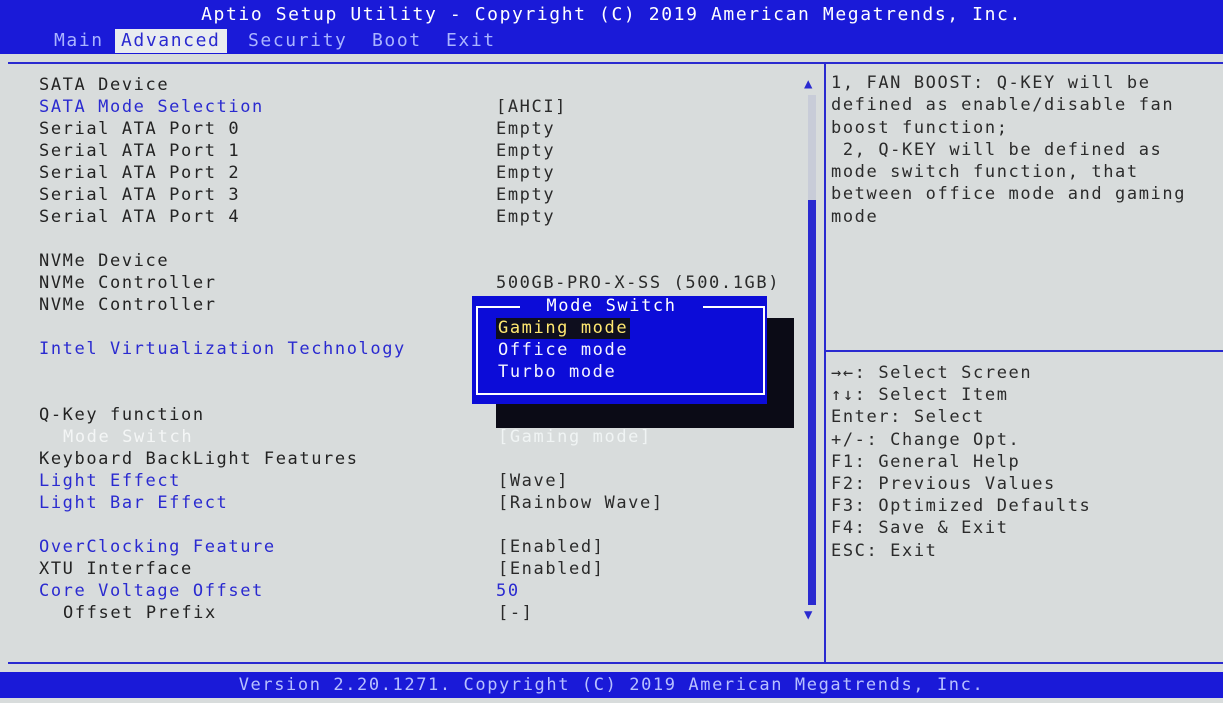 This screenshot has height=703, width=1223. What do you see at coordinates (508, 591) in the screenshot?
I see `value-core-voltage-offset: 50` at bounding box center [508, 591].